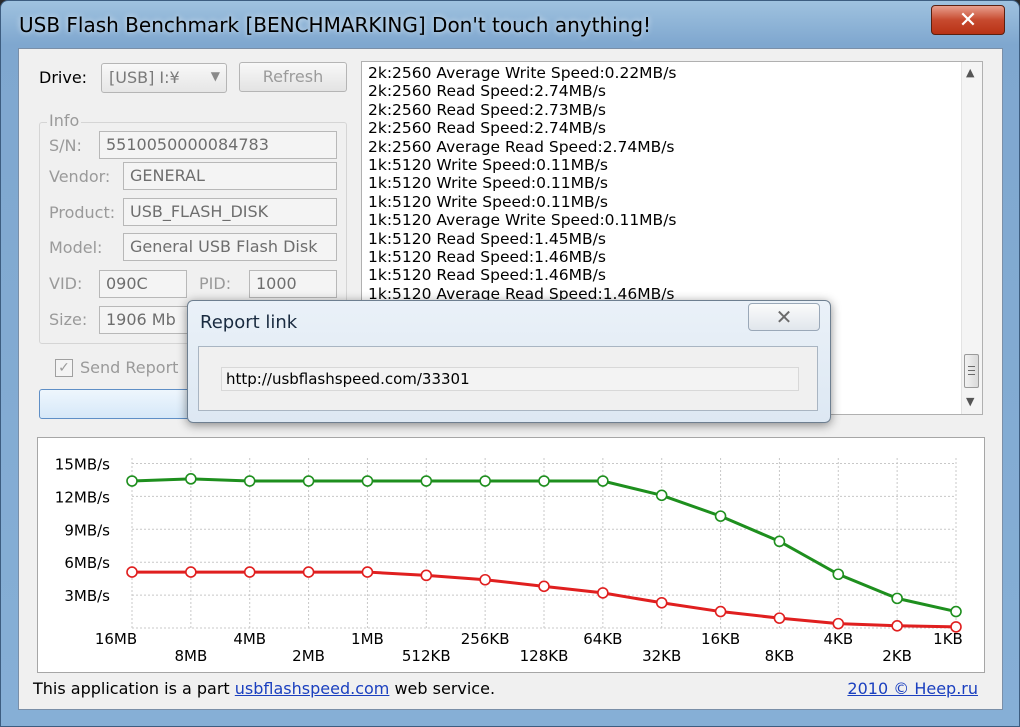 The height and width of the screenshot is (727, 1020). I want to click on dialog-body: http://usbflashspeed.com/33301, so click(508, 378).